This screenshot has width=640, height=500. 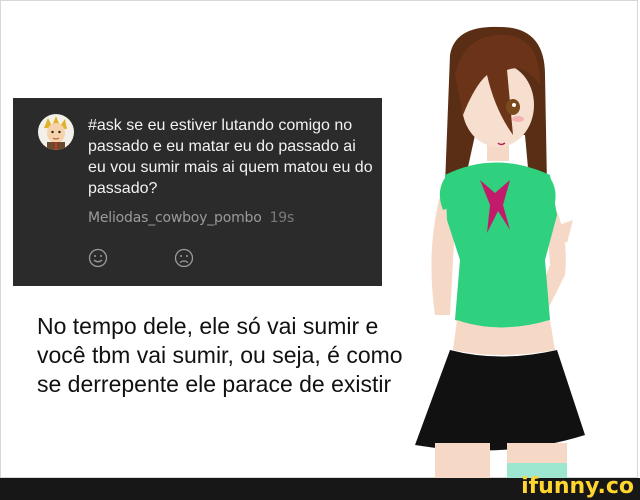 What do you see at coordinates (577, 486) in the screenshot?
I see `ifunny-watermark: ifunny.co` at bounding box center [577, 486].